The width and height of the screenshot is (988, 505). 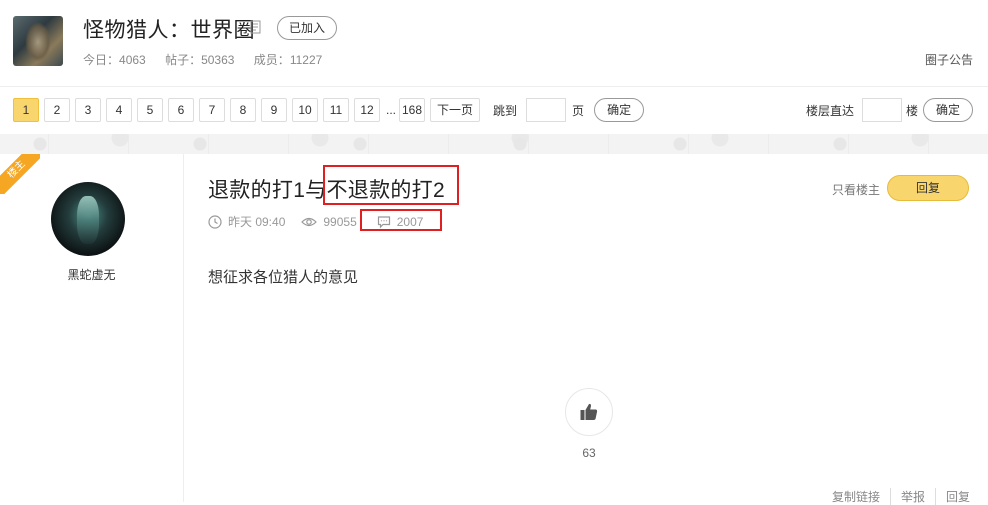 What do you see at coordinates (274, 110) in the screenshot?
I see `page-9: 9` at bounding box center [274, 110].